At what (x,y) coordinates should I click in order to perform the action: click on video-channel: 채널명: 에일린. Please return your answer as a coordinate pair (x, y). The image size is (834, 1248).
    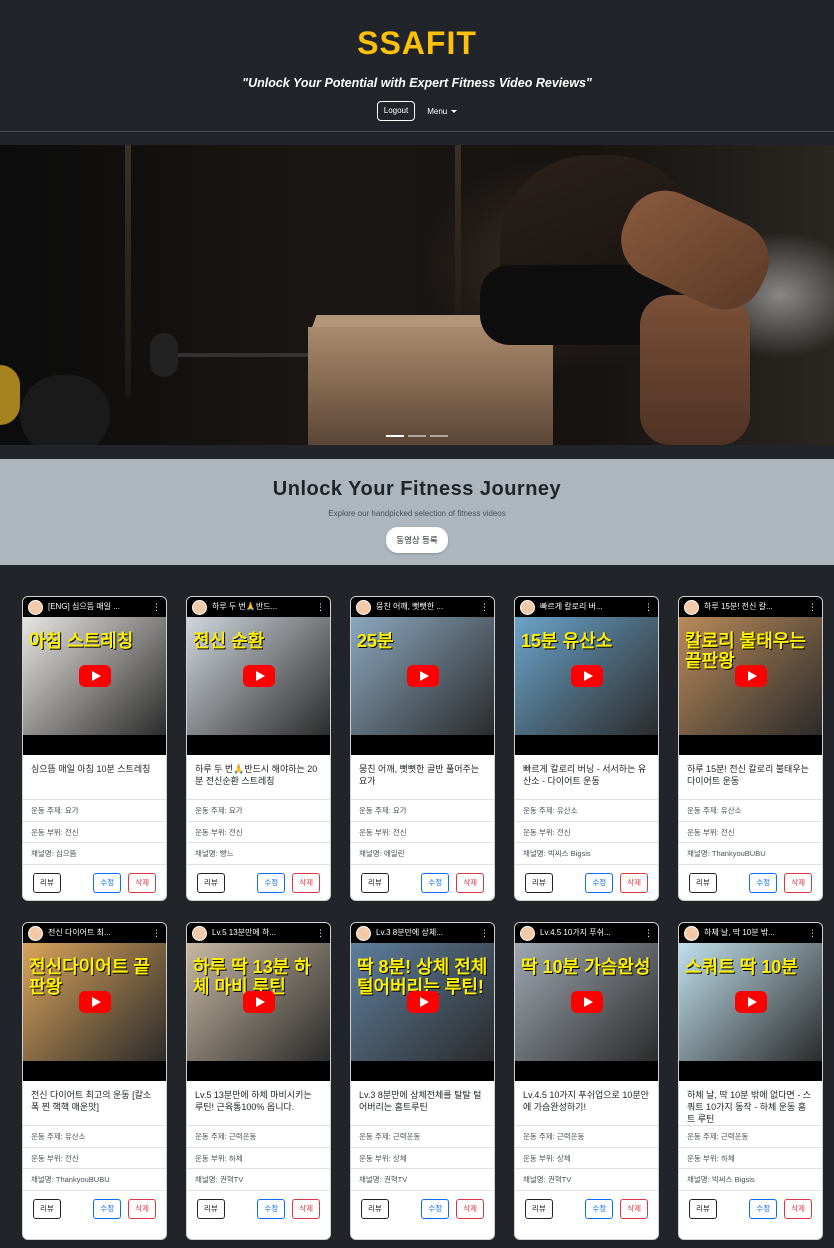
    Looking at the image, I should click on (422, 853).